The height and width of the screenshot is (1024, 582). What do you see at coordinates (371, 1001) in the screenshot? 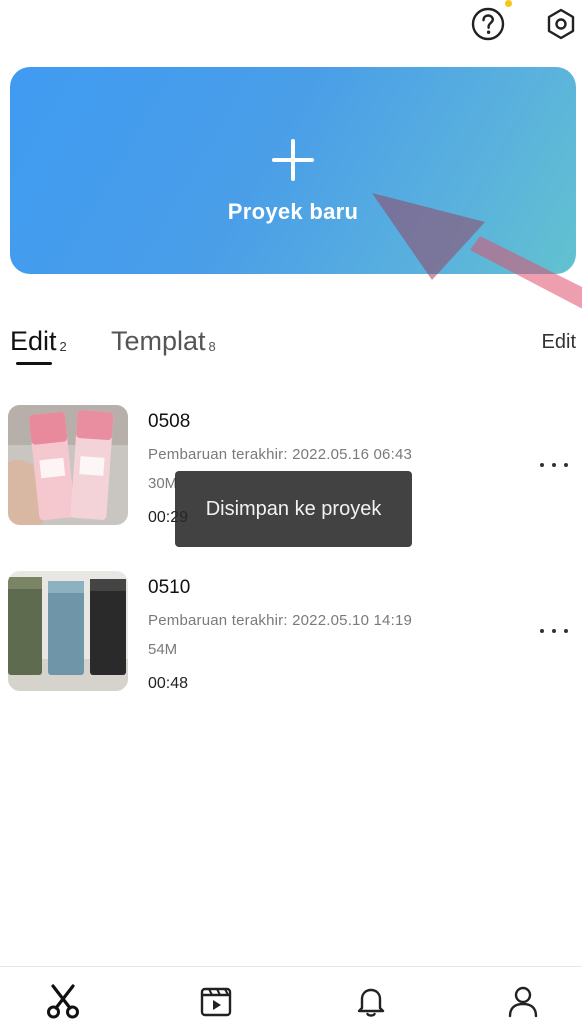
I see `bell-icon` at bounding box center [371, 1001].